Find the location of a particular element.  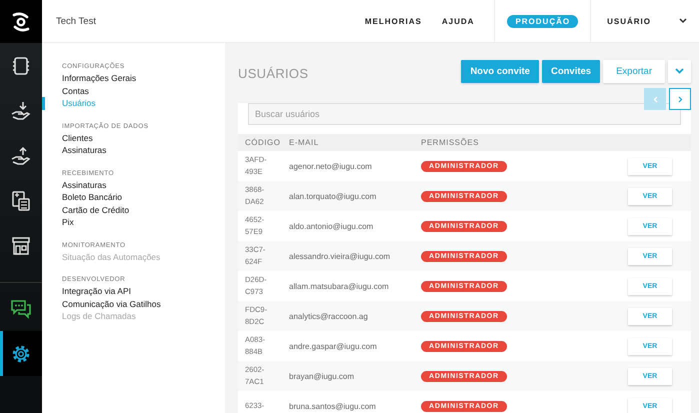

menu-item: Informações Gerais is located at coordinates (133, 78).